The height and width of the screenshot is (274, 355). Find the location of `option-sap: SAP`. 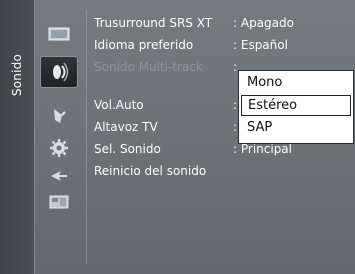

option-sap: SAP is located at coordinates (296, 128).